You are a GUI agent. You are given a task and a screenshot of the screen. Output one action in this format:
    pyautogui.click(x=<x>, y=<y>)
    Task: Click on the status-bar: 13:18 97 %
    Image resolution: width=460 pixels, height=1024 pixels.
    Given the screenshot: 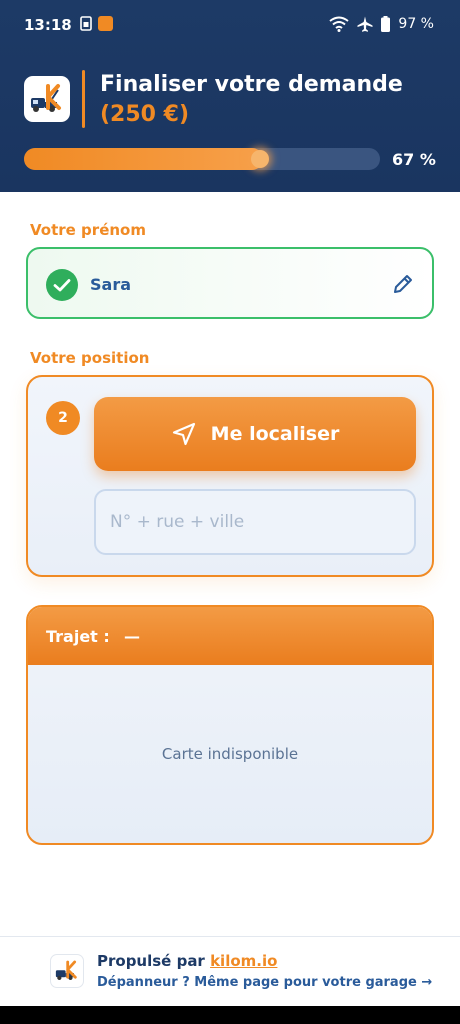 What is the action you would take?
    pyautogui.click(x=230, y=25)
    